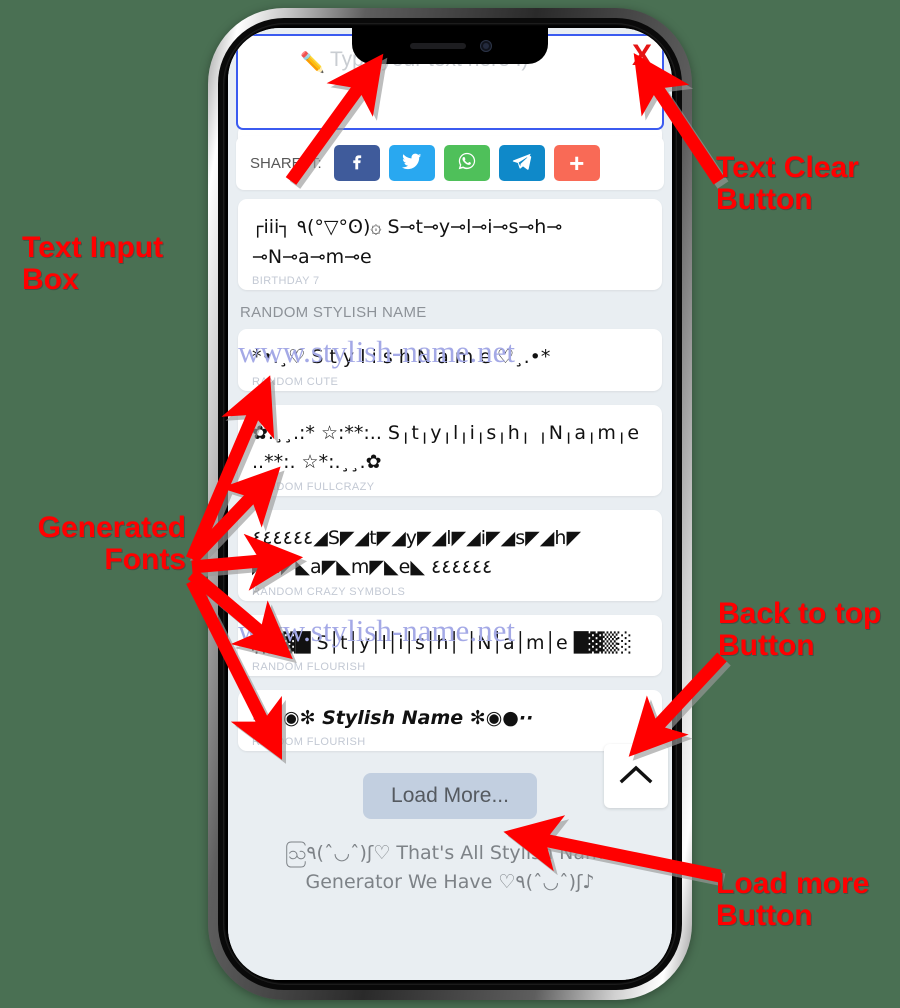 Image resolution: width=900 pixels, height=1008 pixels. I want to click on font-result-label: BIRTHDAY 7, so click(286, 281).